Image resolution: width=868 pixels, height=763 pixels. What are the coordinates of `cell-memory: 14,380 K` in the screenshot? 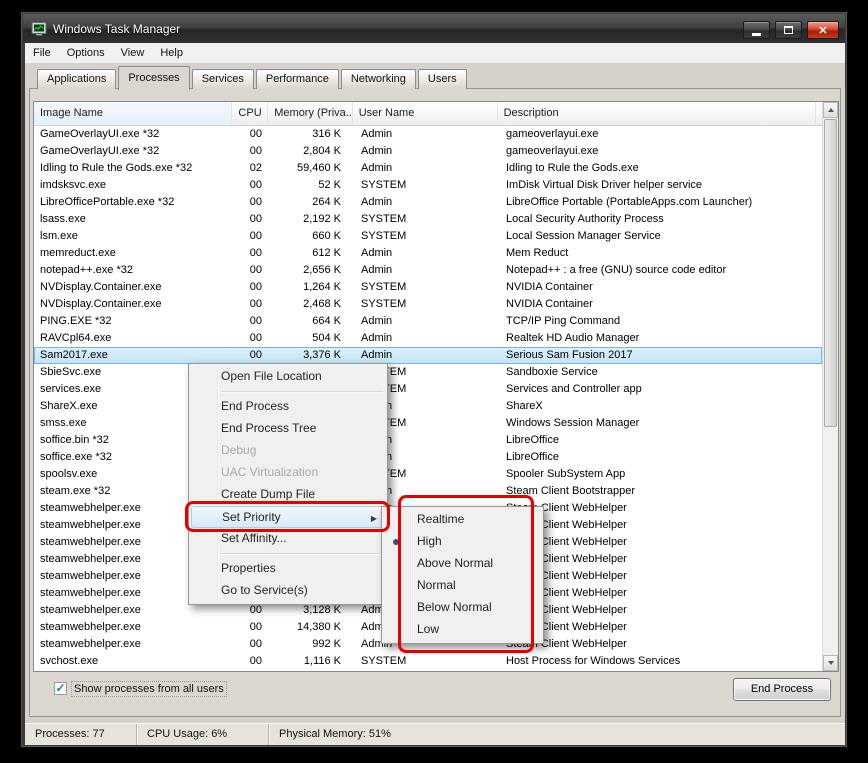 It's located at (318, 627).